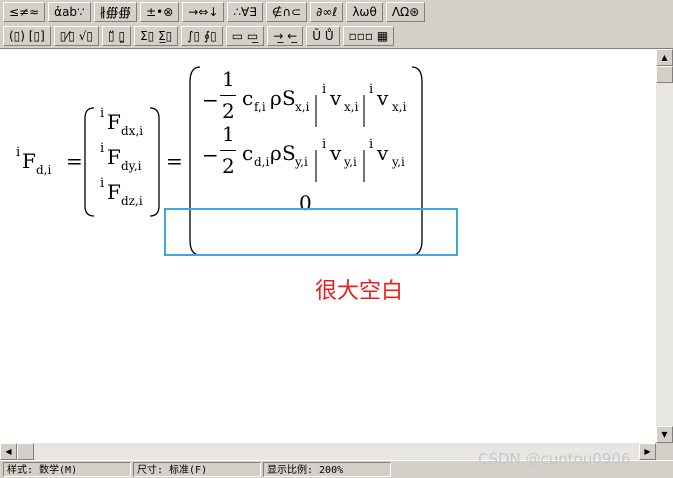 This screenshot has width=673, height=478. I want to click on col-x-subscript: dx,i, so click(132, 131).